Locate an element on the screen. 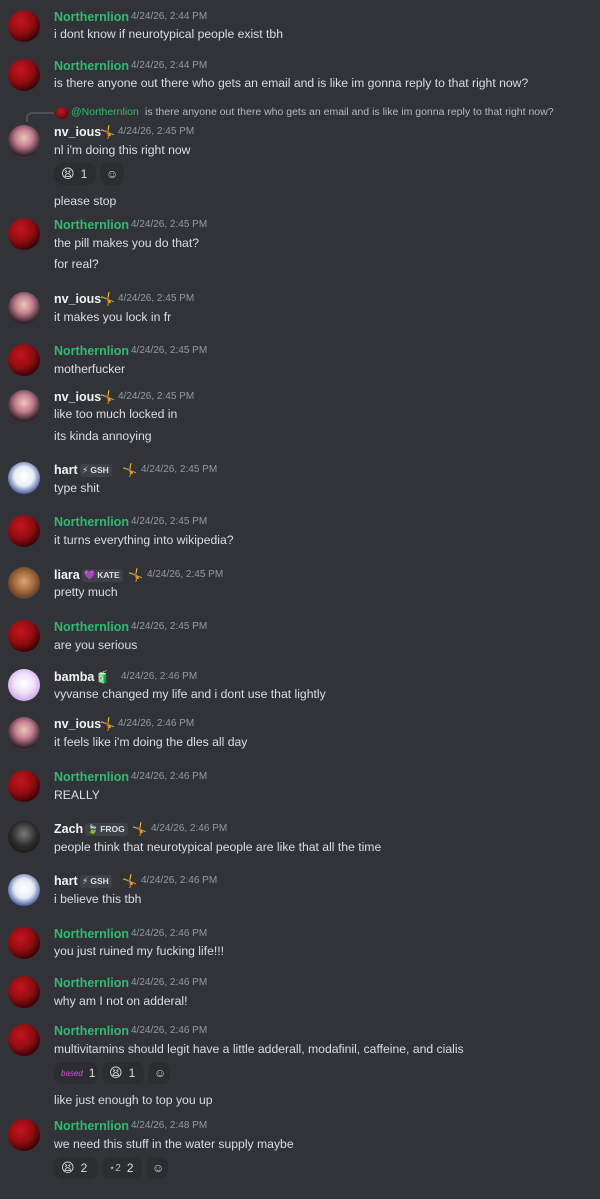 This screenshot has width=600, height=1199. guild-tag-label: GSH is located at coordinates (99, 881).